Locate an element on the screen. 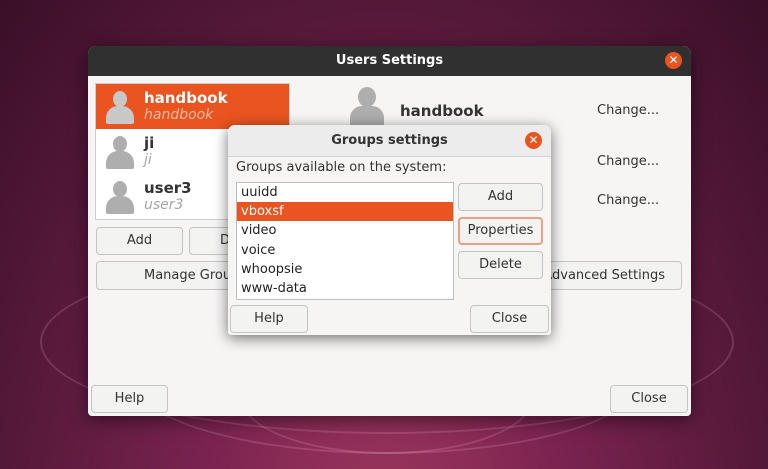 Image resolution: width=768 pixels, height=469 pixels. user-list-item-handbook: handbook handbook is located at coordinates (192, 106).